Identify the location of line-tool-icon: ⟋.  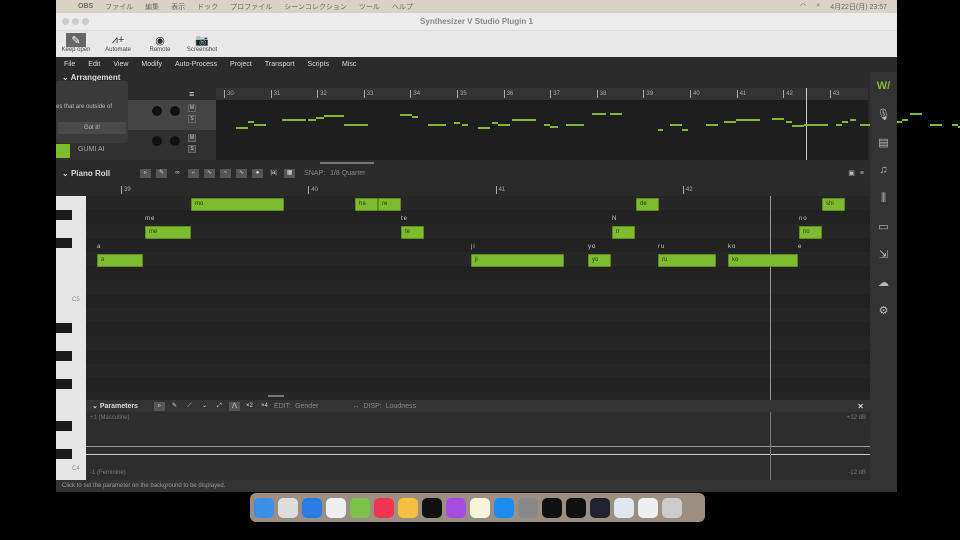
(189, 406).